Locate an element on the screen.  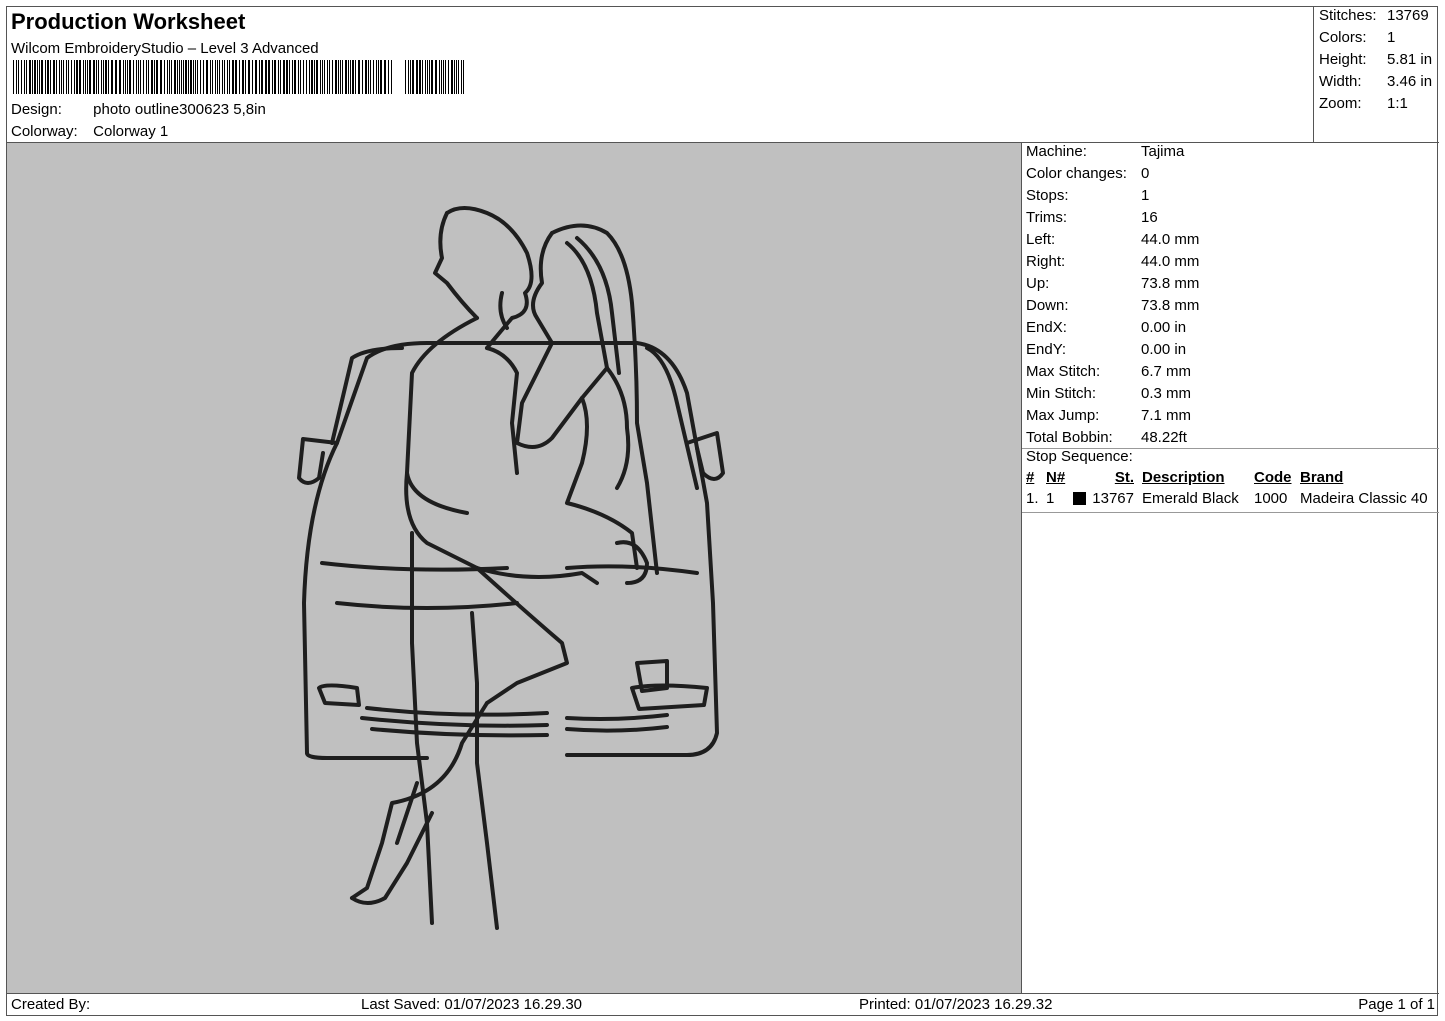
info-stops: Stops: 1 is located at coordinates (1088, 195).